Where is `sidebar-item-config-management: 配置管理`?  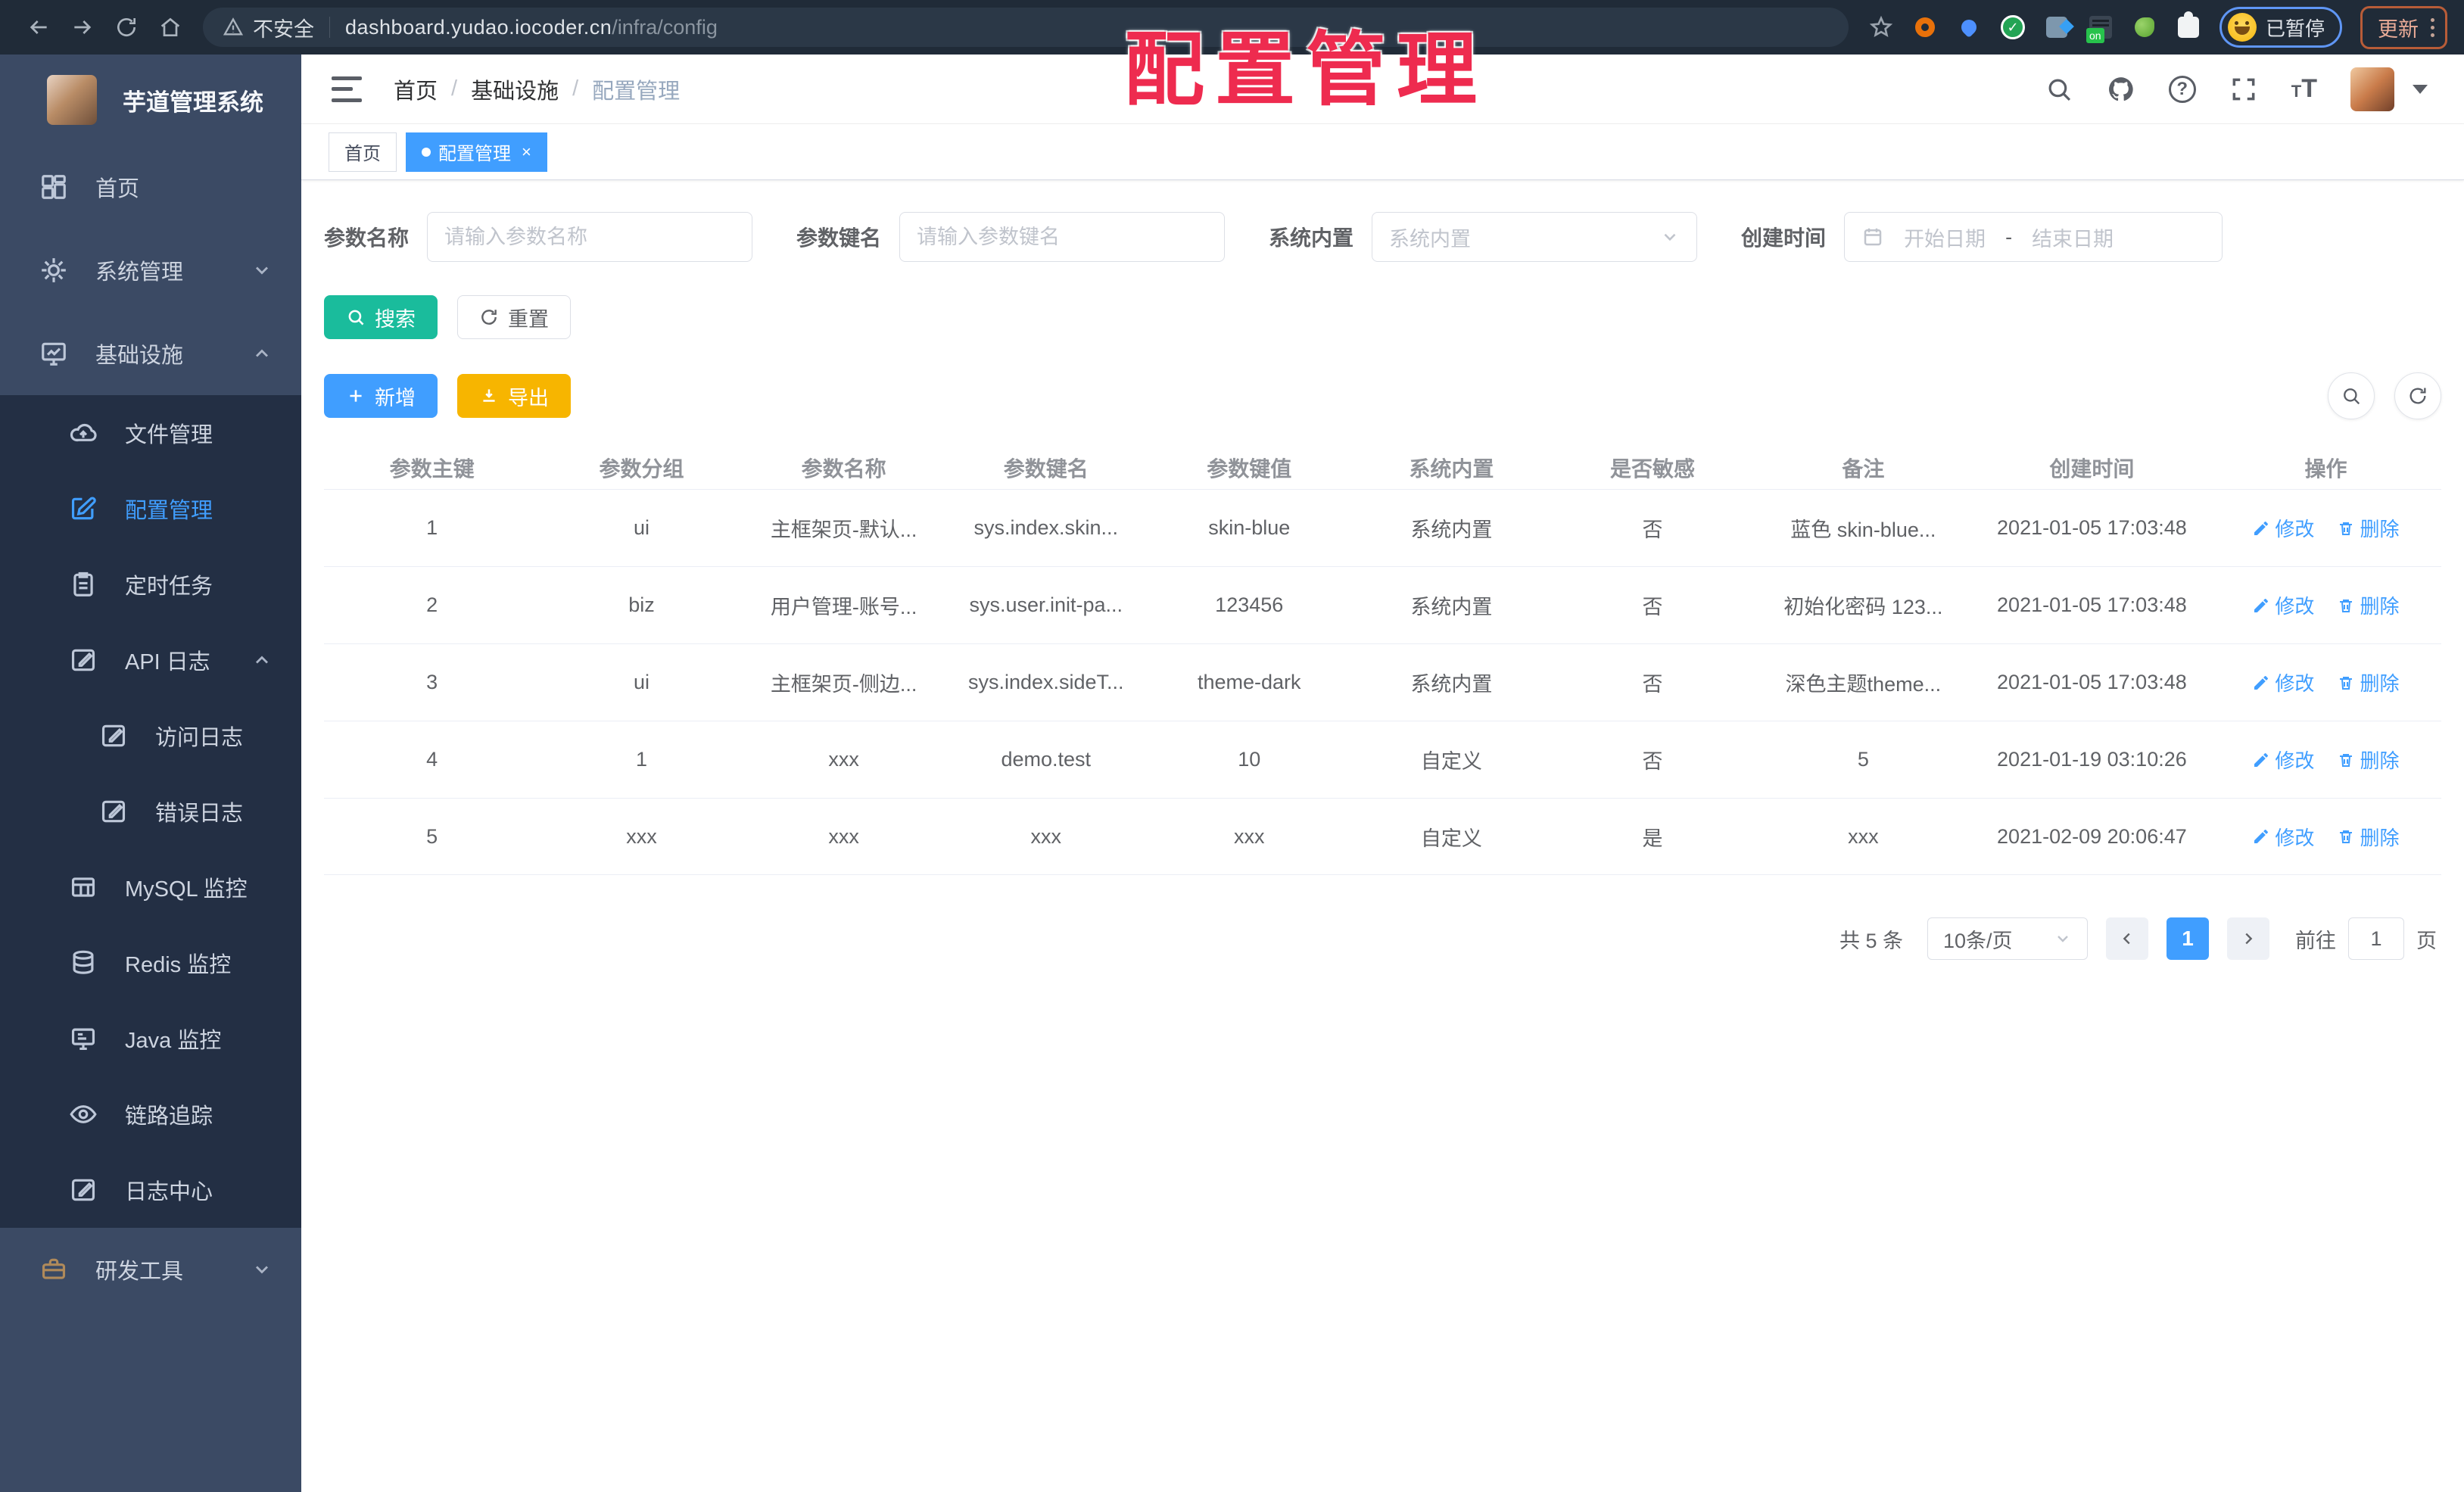 sidebar-item-config-management: 配置管理 is located at coordinates (150, 509).